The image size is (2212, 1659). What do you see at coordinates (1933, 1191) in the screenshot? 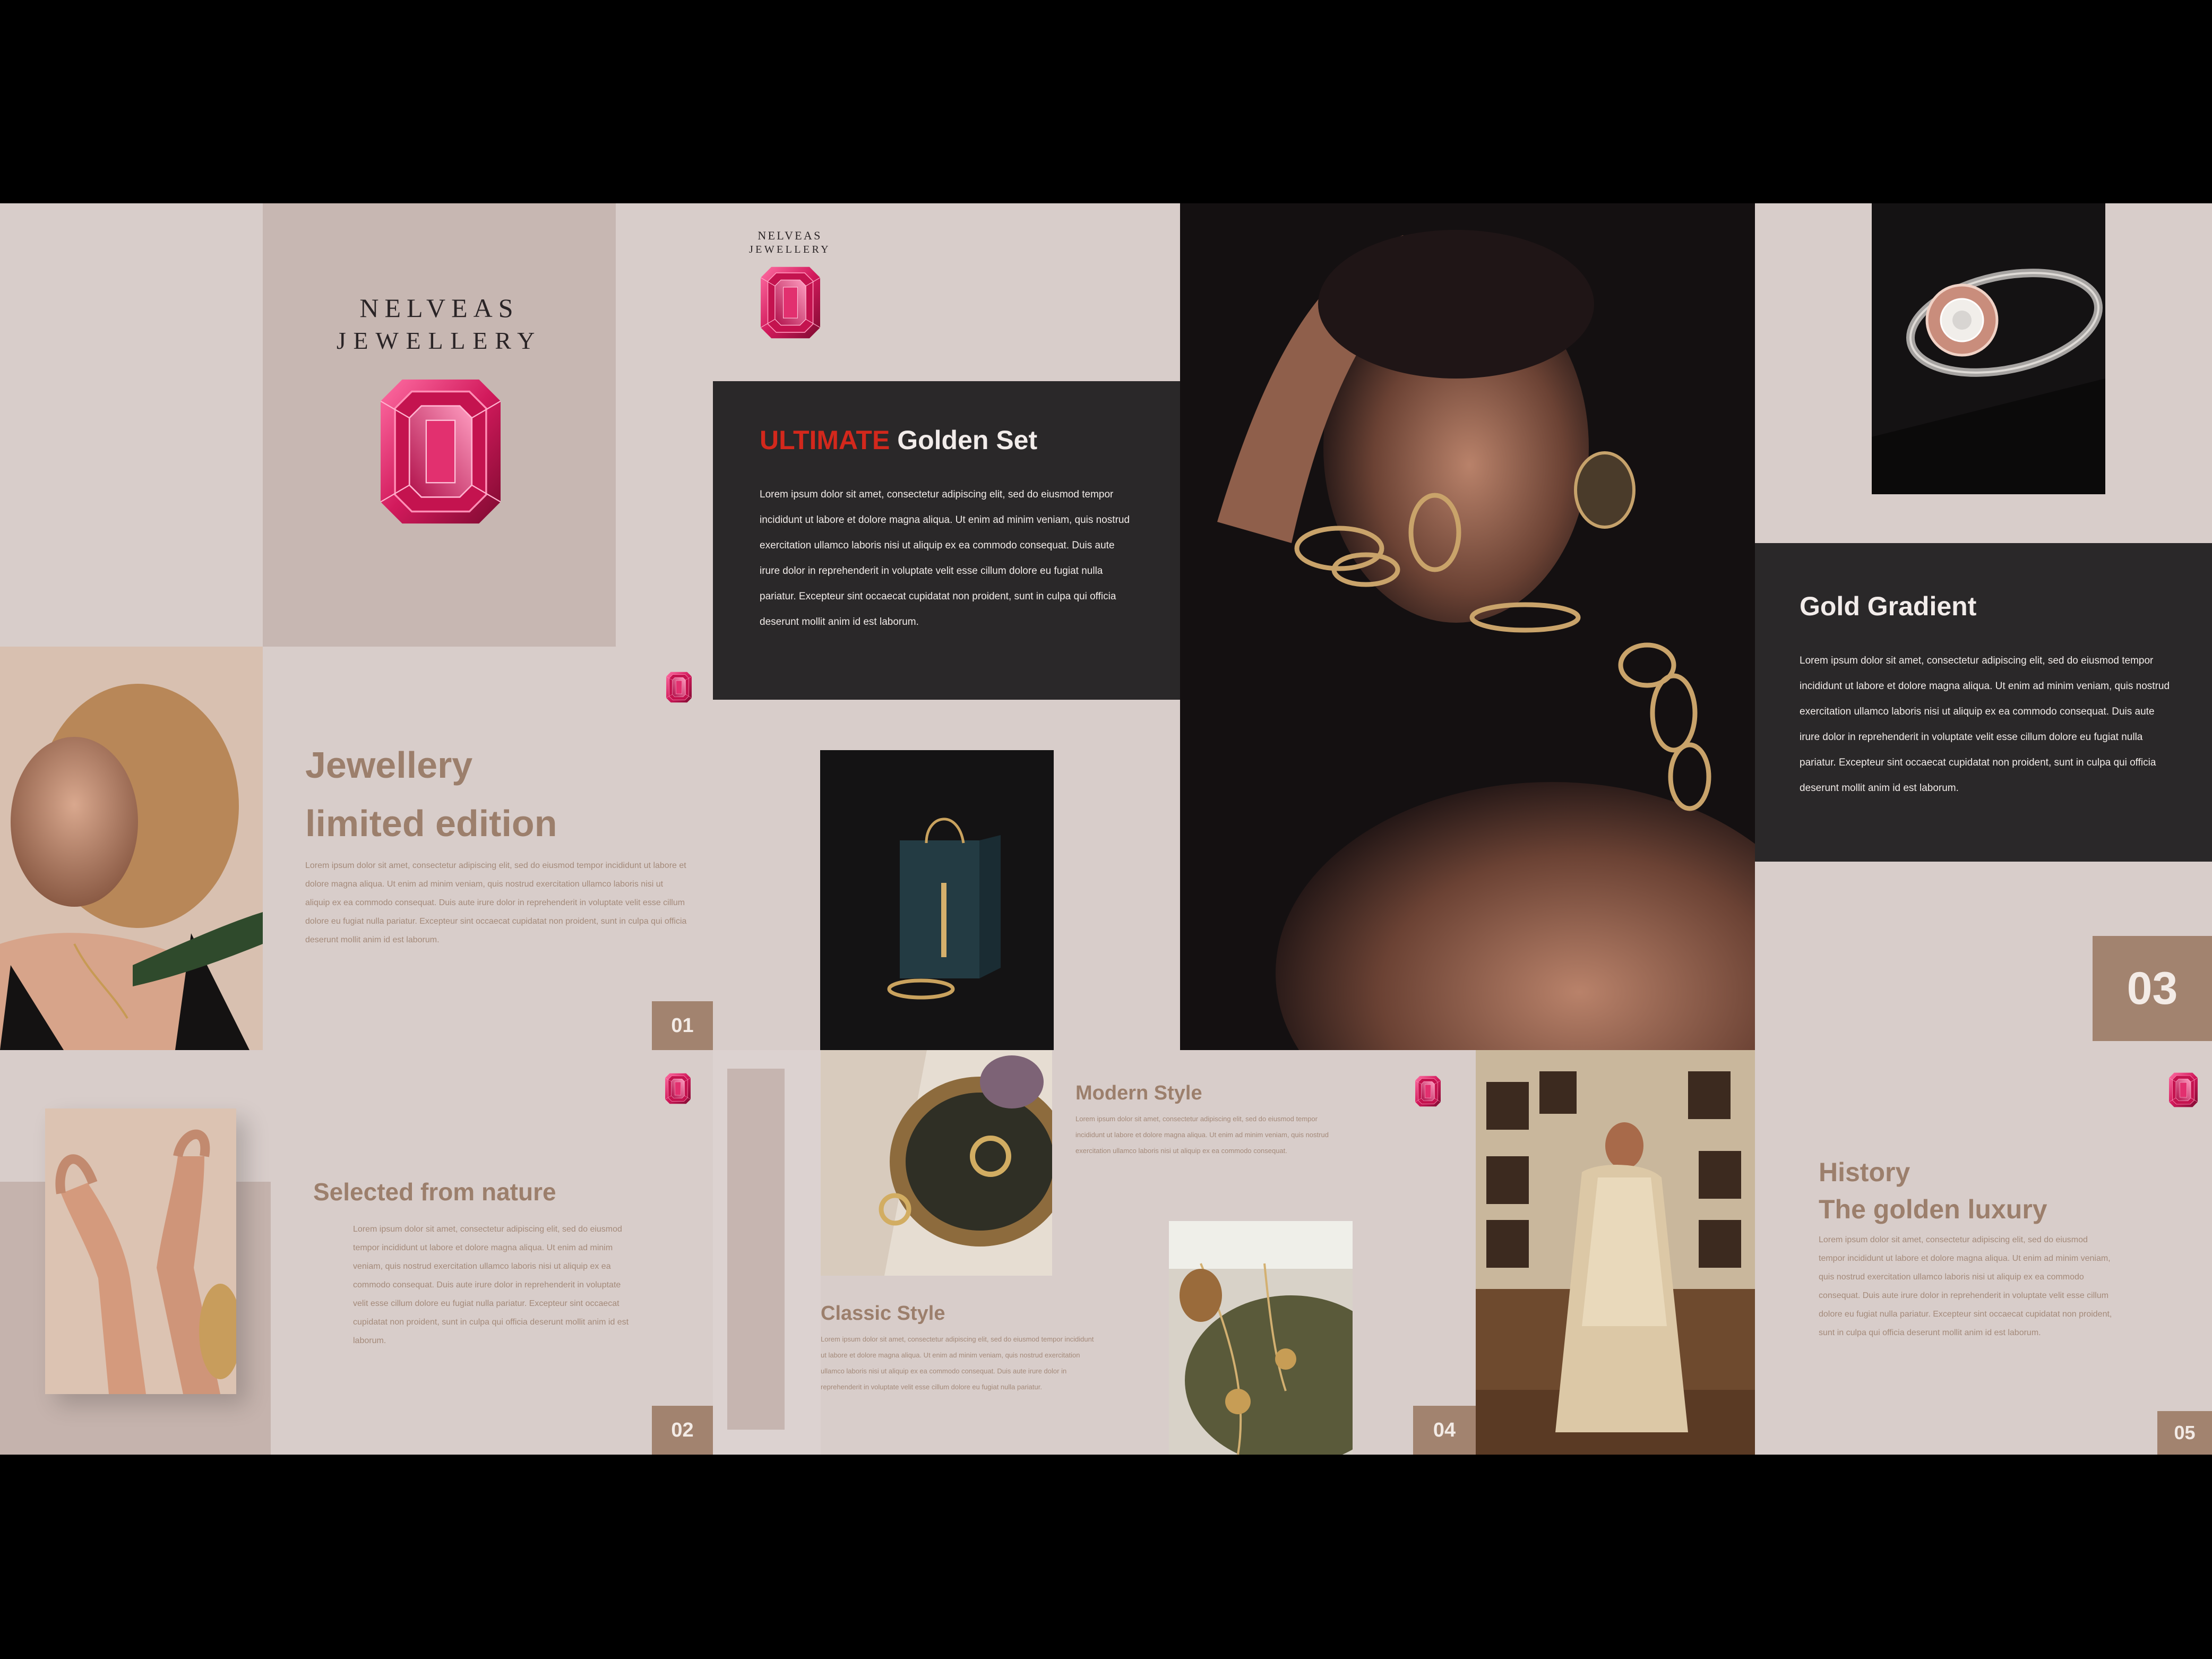
I see `slide5-title: History The golden luxury` at bounding box center [1933, 1191].